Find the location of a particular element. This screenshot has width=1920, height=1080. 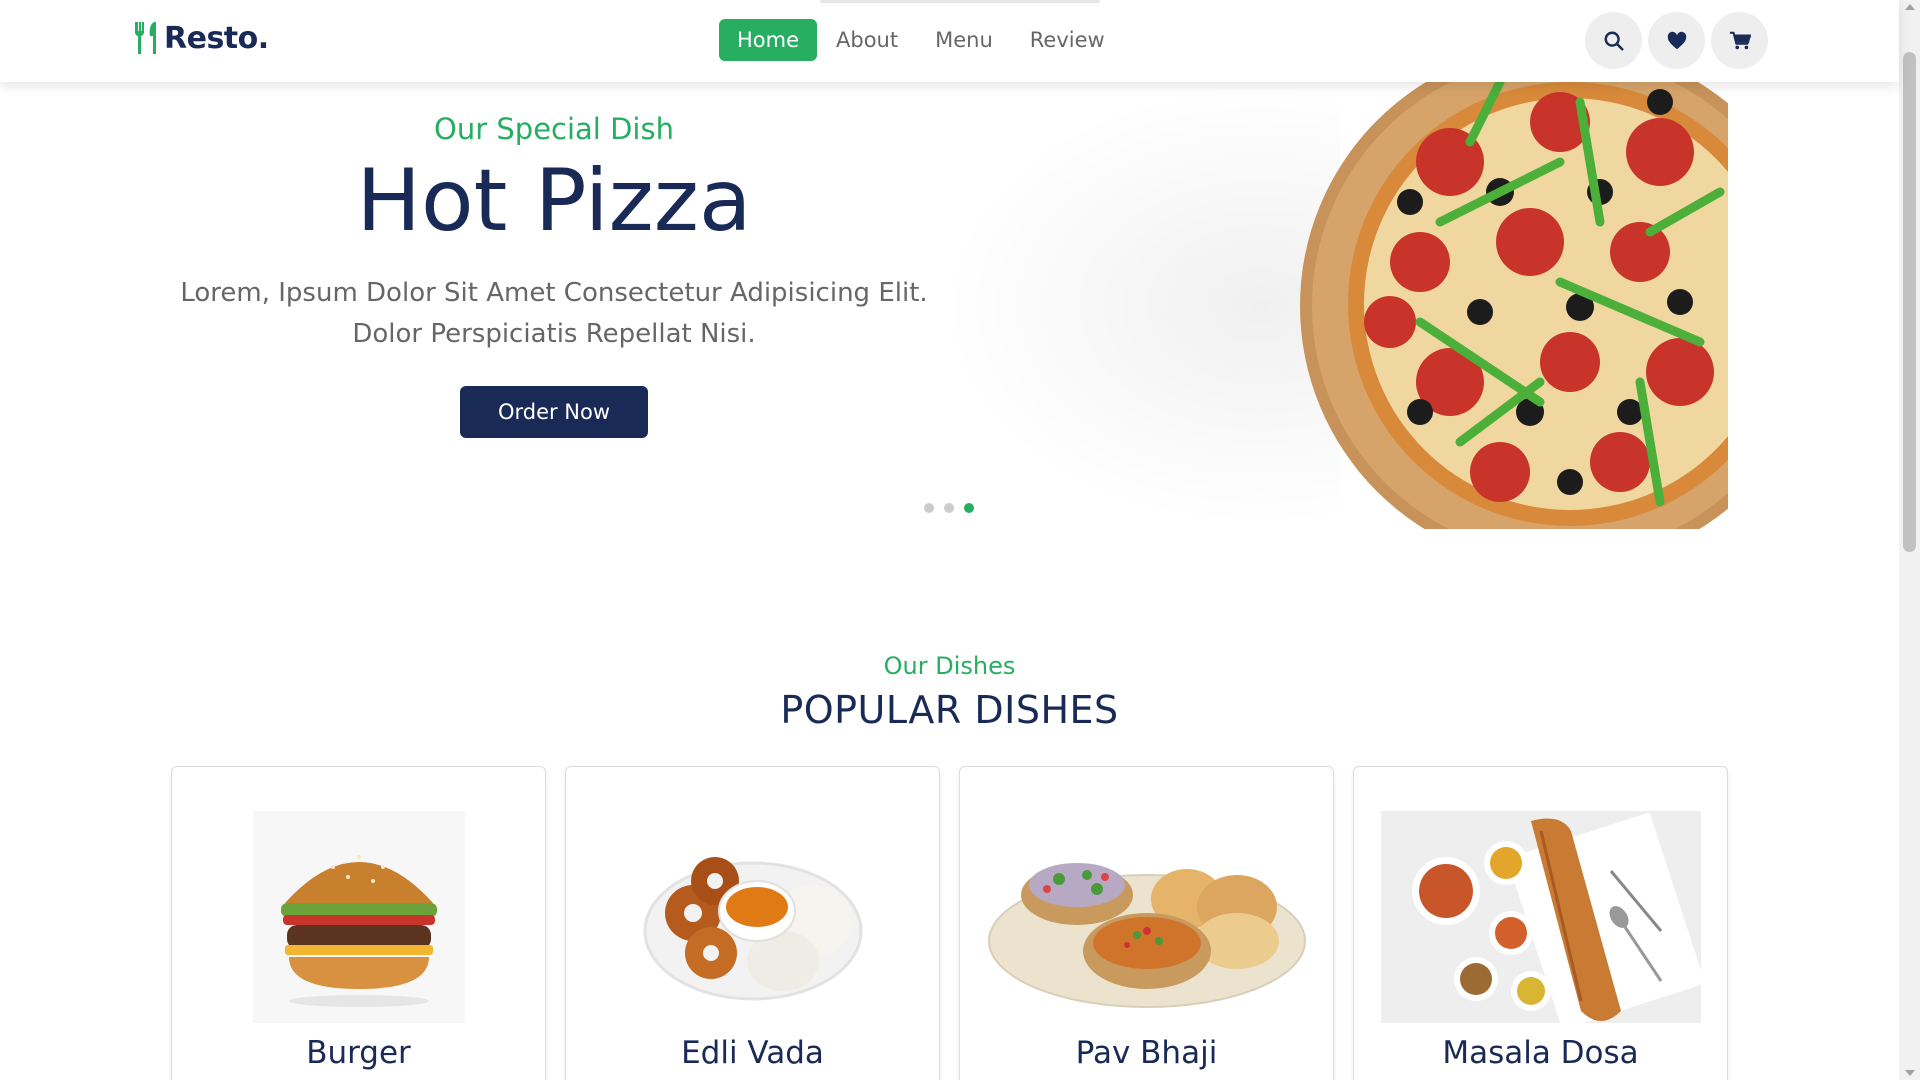

dish-card: Burger is located at coordinates (358, 923).